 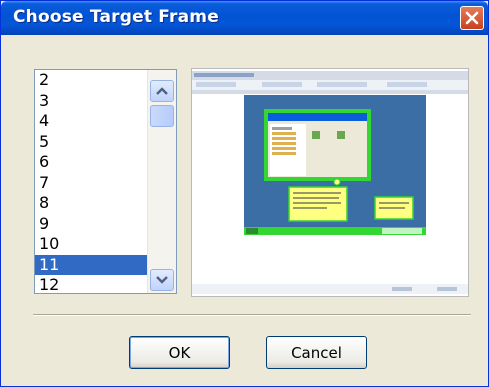 I want to click on list-item: 2, so click(x=91, y=80).